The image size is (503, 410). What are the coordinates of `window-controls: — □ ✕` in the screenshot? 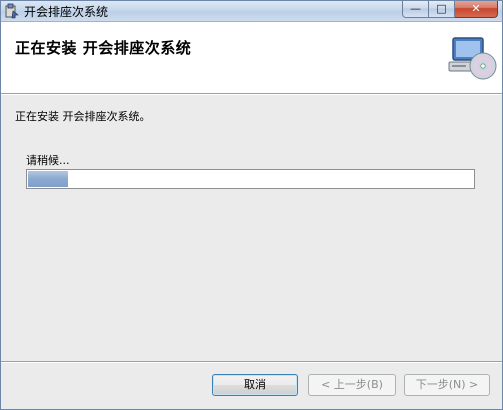 It's located at (450, 9).